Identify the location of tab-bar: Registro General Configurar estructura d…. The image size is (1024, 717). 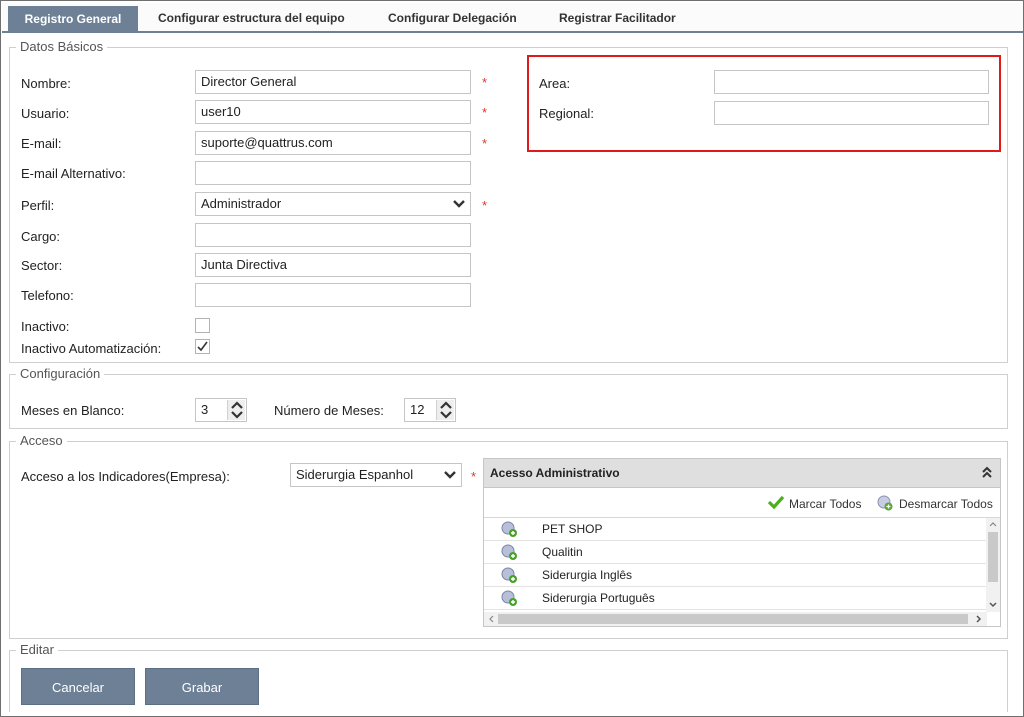
(512, 18).